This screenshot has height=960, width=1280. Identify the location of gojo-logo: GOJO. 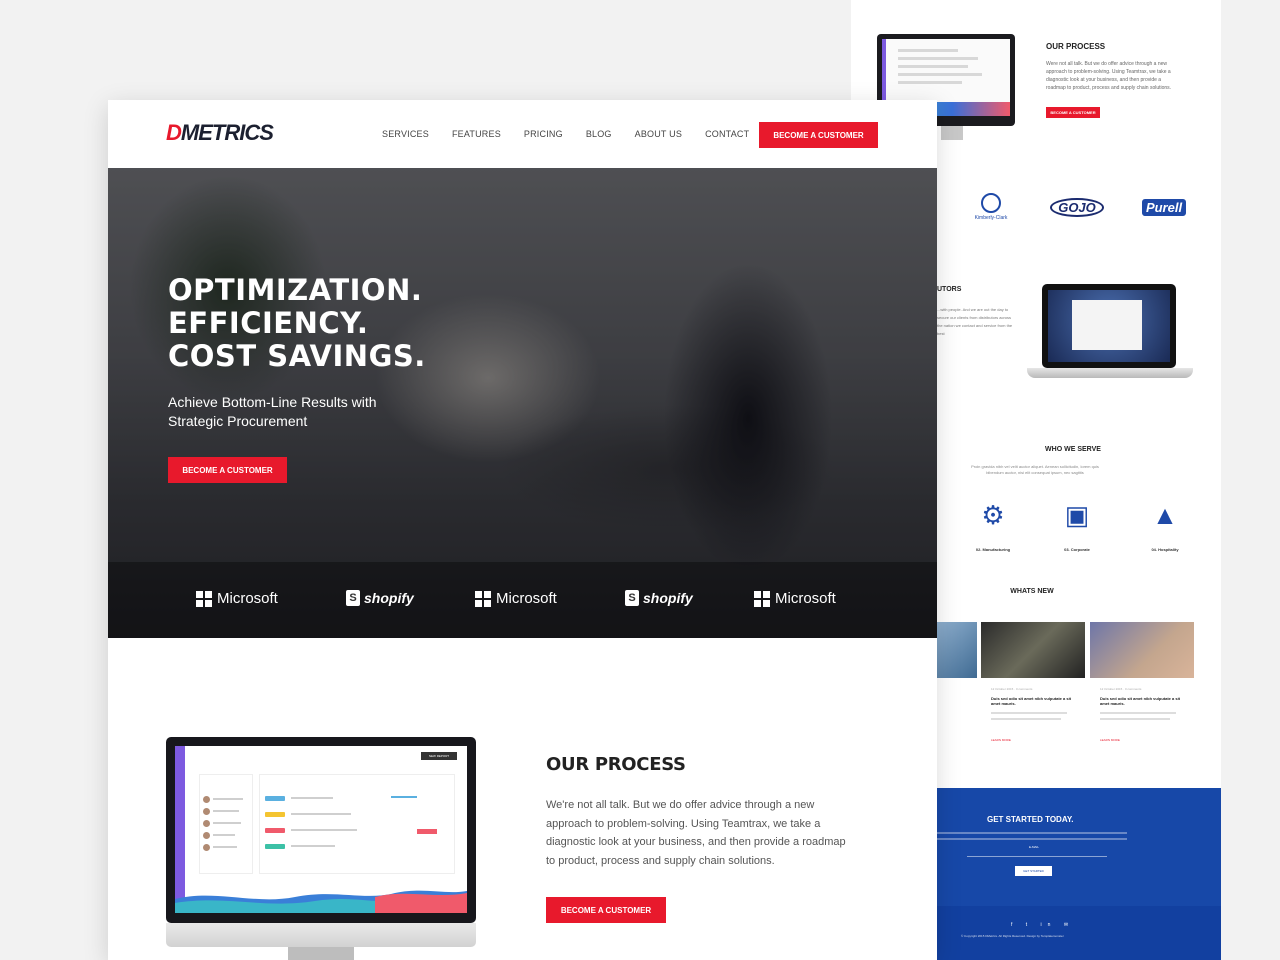
(1077, 207).